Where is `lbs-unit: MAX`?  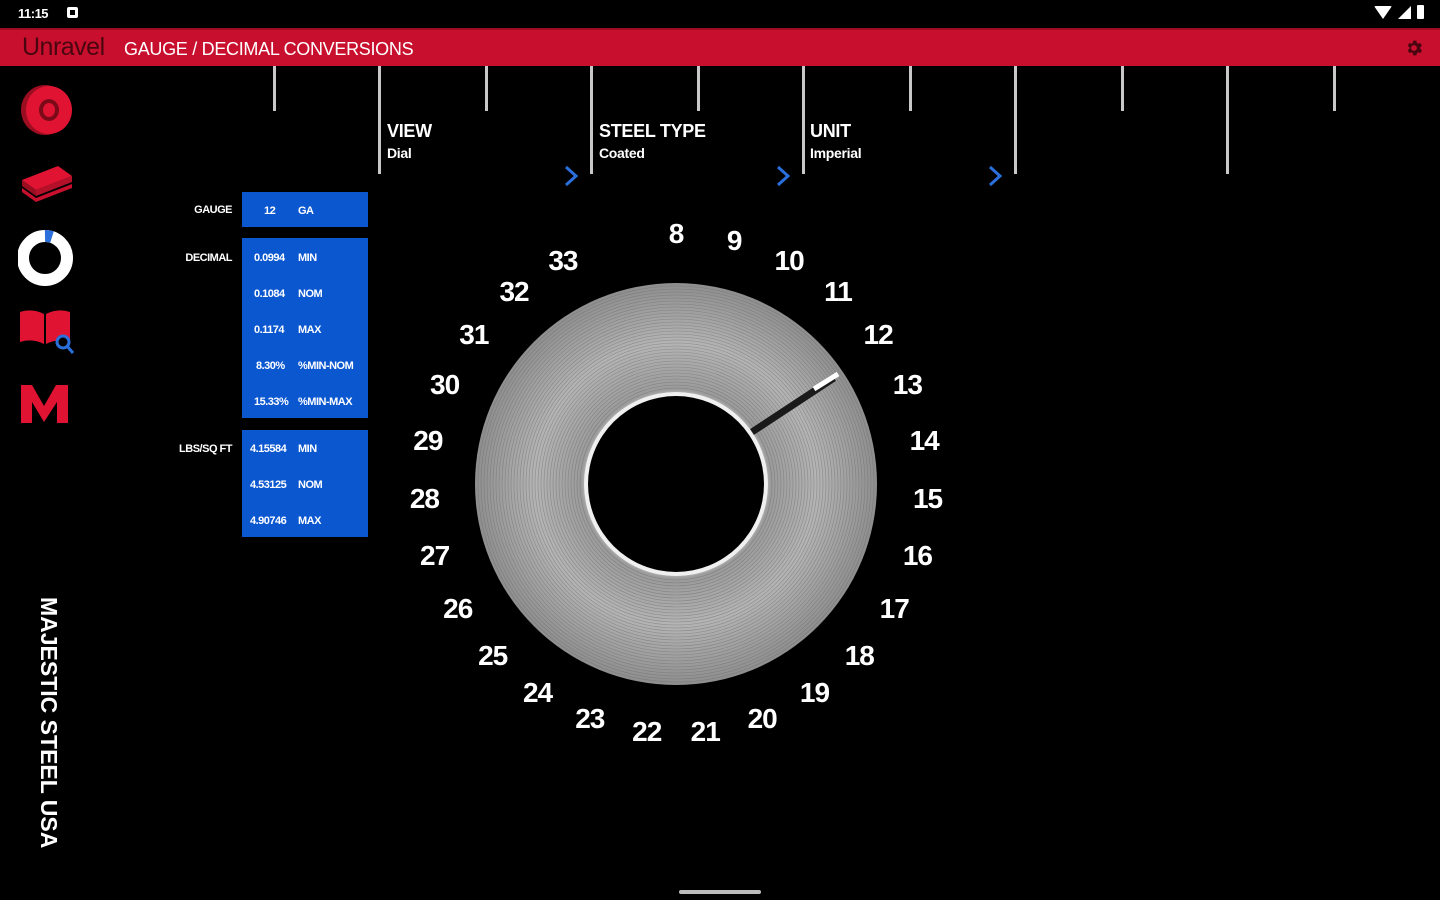 lbs-unit: MAX is located at coordinates (309, 521).